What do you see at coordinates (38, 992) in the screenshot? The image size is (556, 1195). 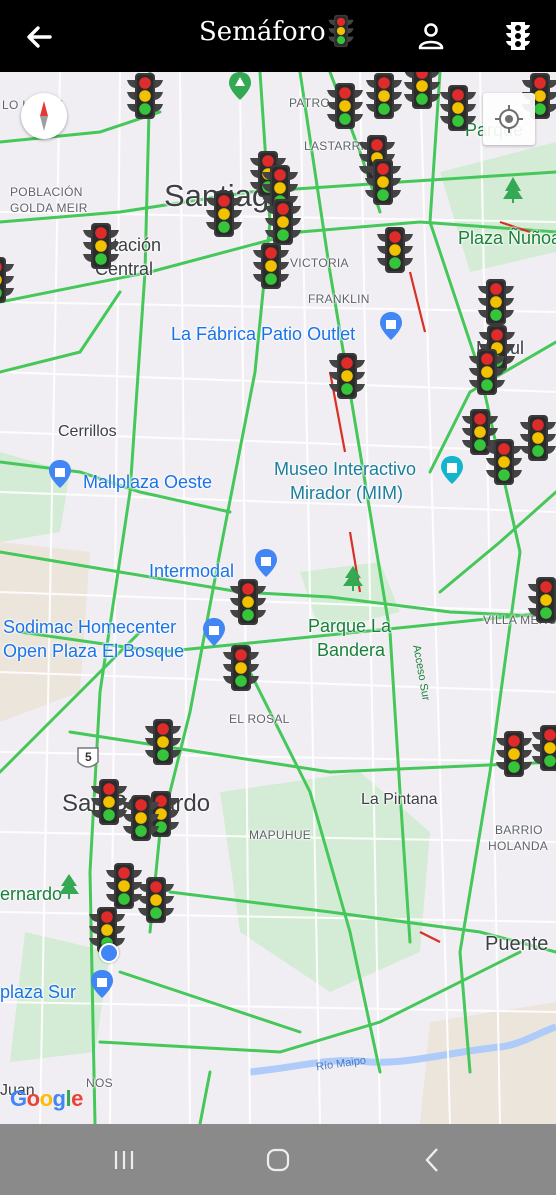 I see `map-label-plaza-sur: plaza Sur` at bounding box center [38, 992].